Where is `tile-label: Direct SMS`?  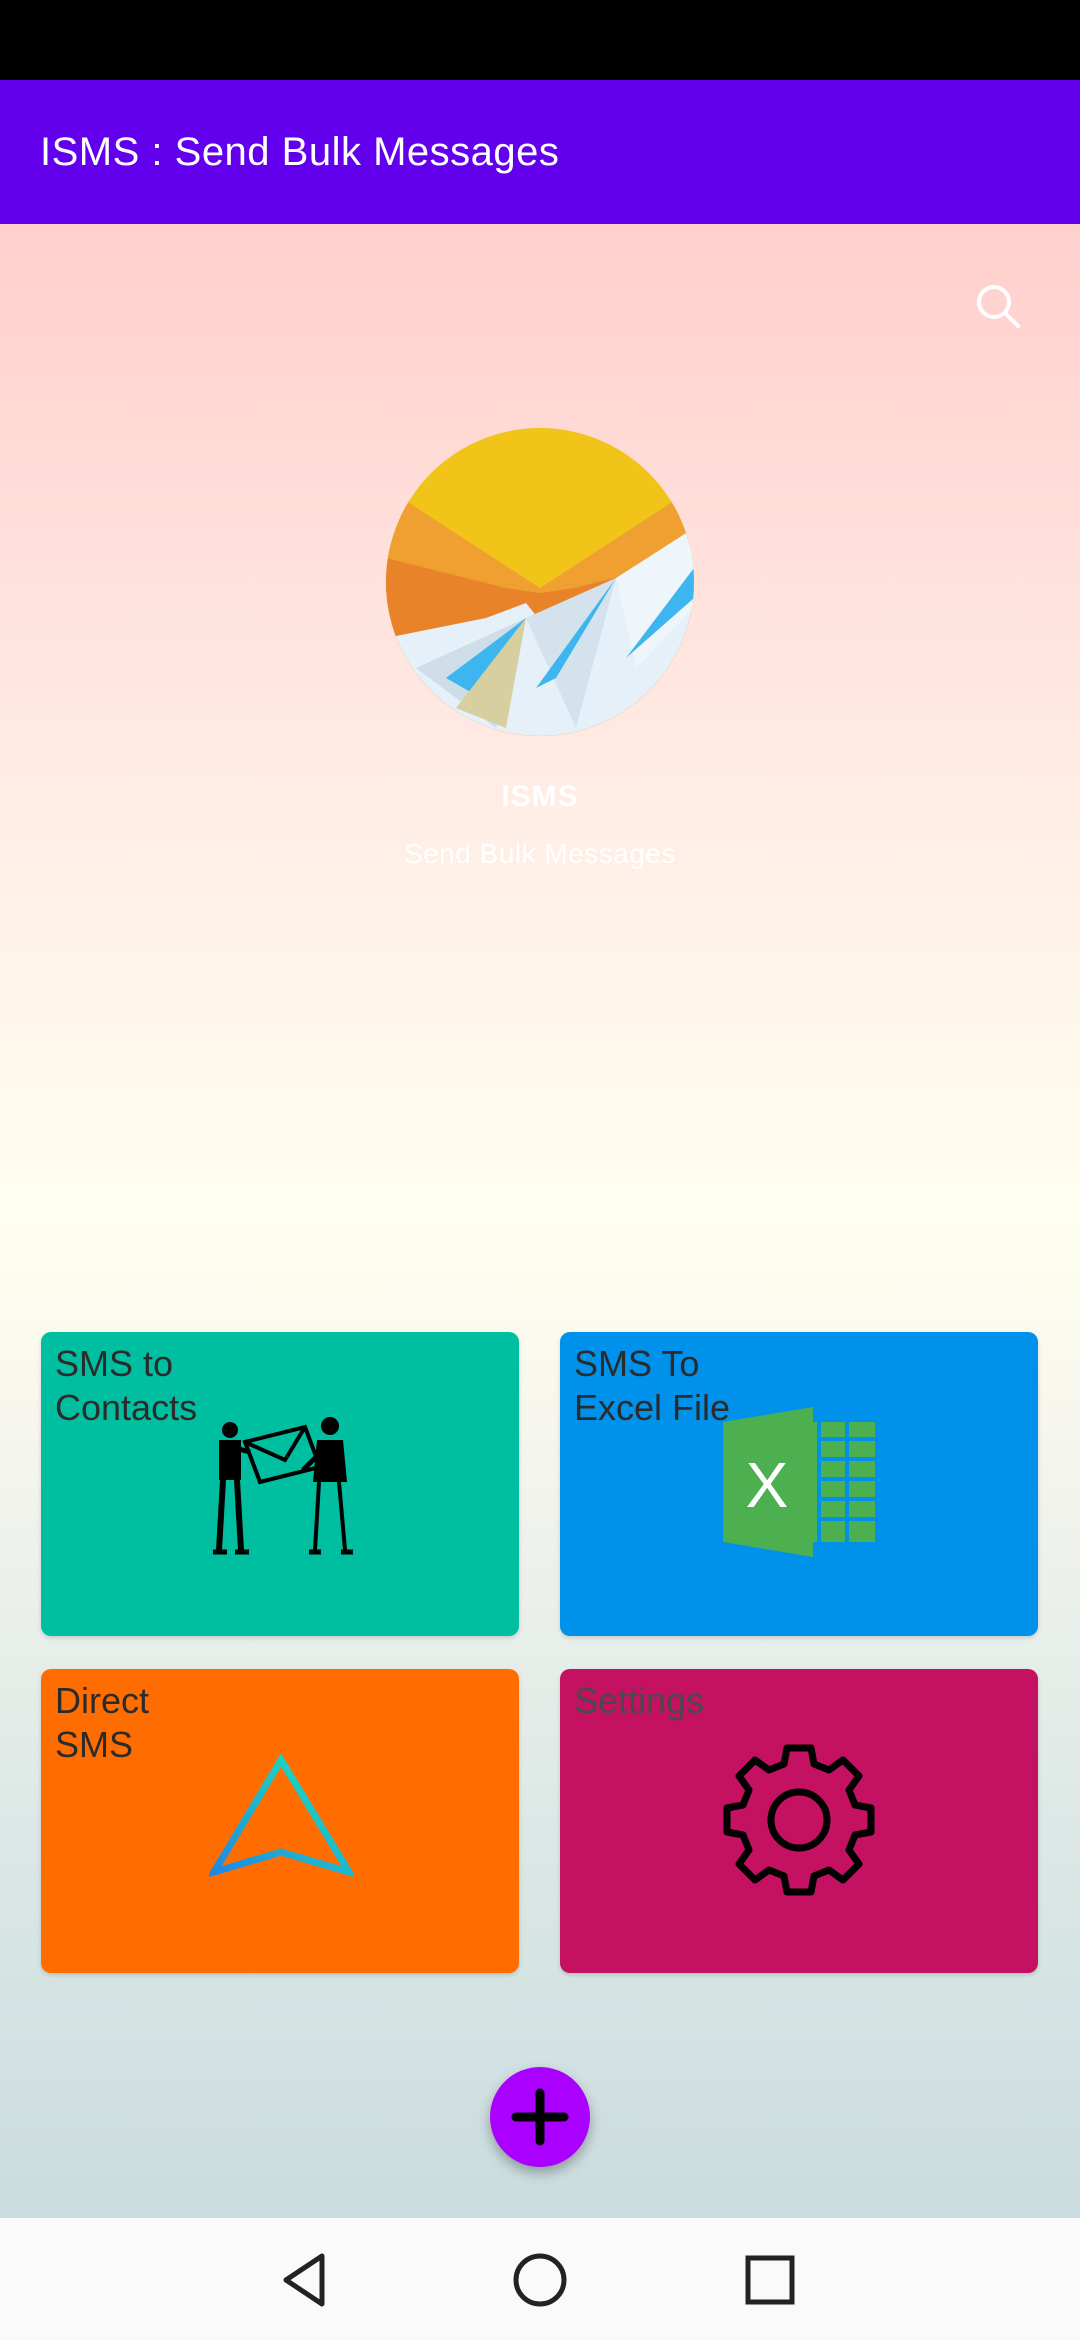
tile-label: Direct SMS is located at coordinates (102, 1722).